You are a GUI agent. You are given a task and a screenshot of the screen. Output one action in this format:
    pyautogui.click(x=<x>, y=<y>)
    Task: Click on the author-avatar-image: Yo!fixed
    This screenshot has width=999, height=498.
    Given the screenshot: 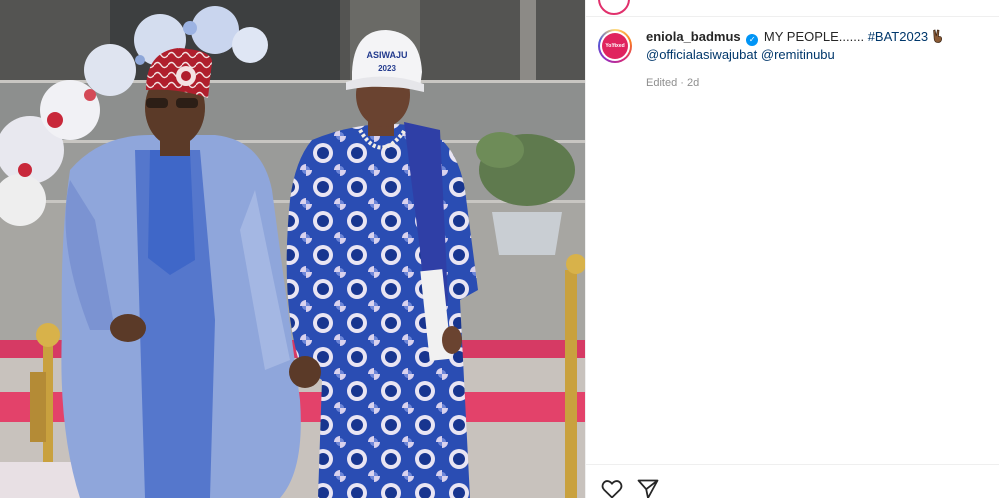 What is the action you would take?
    pyautogui.click(x=615, y=46)
    